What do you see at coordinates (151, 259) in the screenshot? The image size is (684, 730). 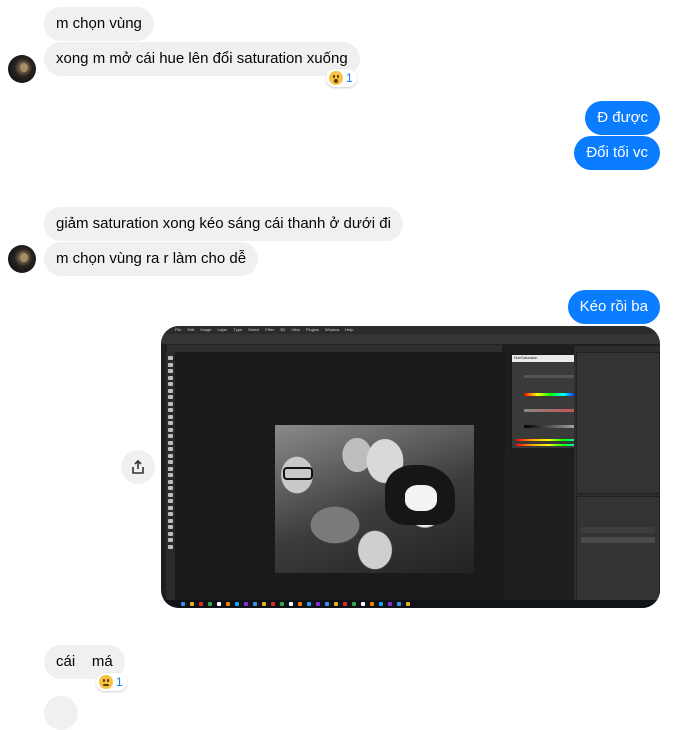 I see `message-incoming: m chọn vùng ra r làm cho dễ` at bounding box center [151, 259].